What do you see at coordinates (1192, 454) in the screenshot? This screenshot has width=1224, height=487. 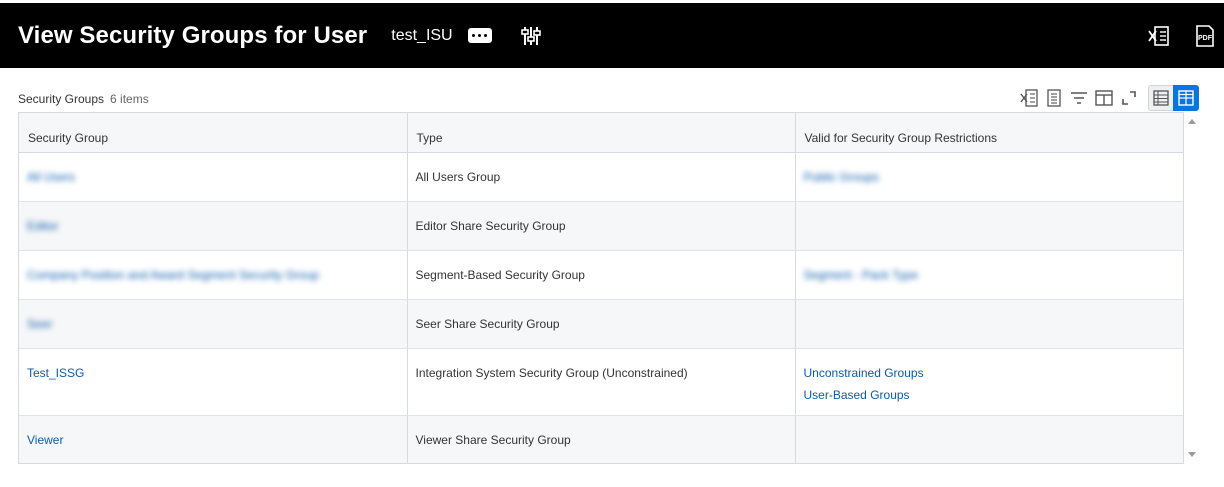 I see `scroll-down-arrow-icon` at bounding box center [1192, 454].